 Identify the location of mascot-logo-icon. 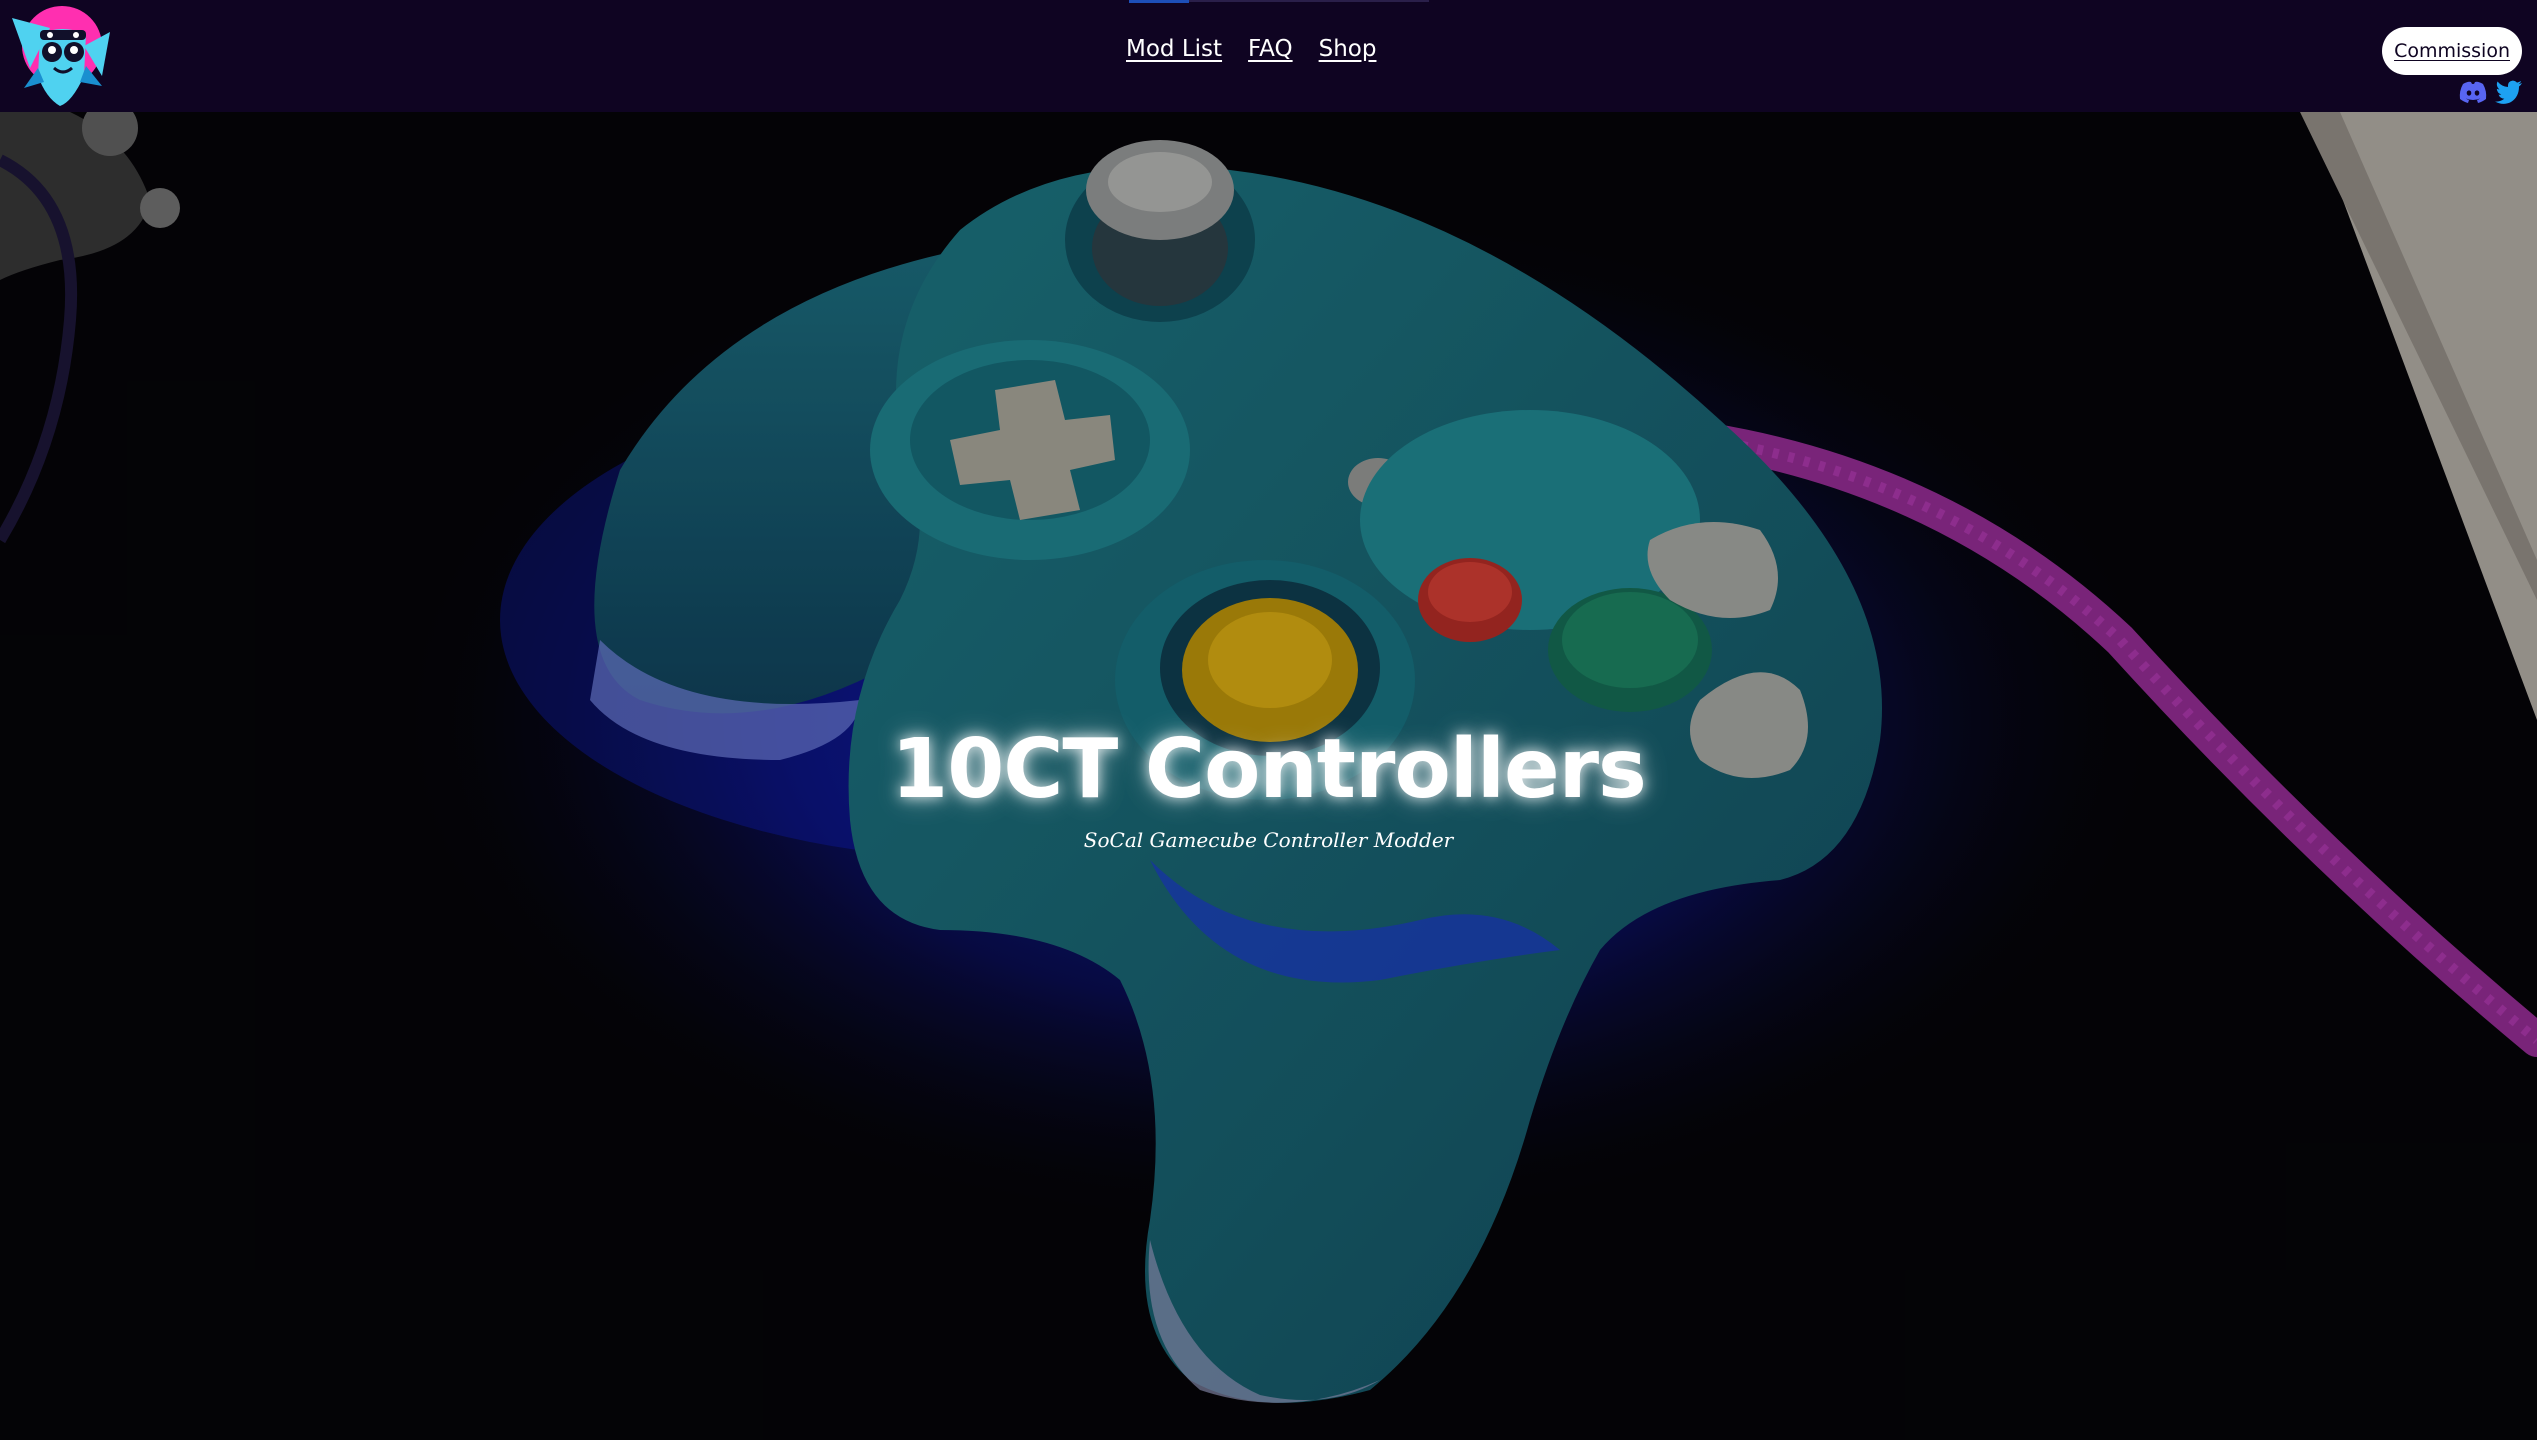
(64, 57).